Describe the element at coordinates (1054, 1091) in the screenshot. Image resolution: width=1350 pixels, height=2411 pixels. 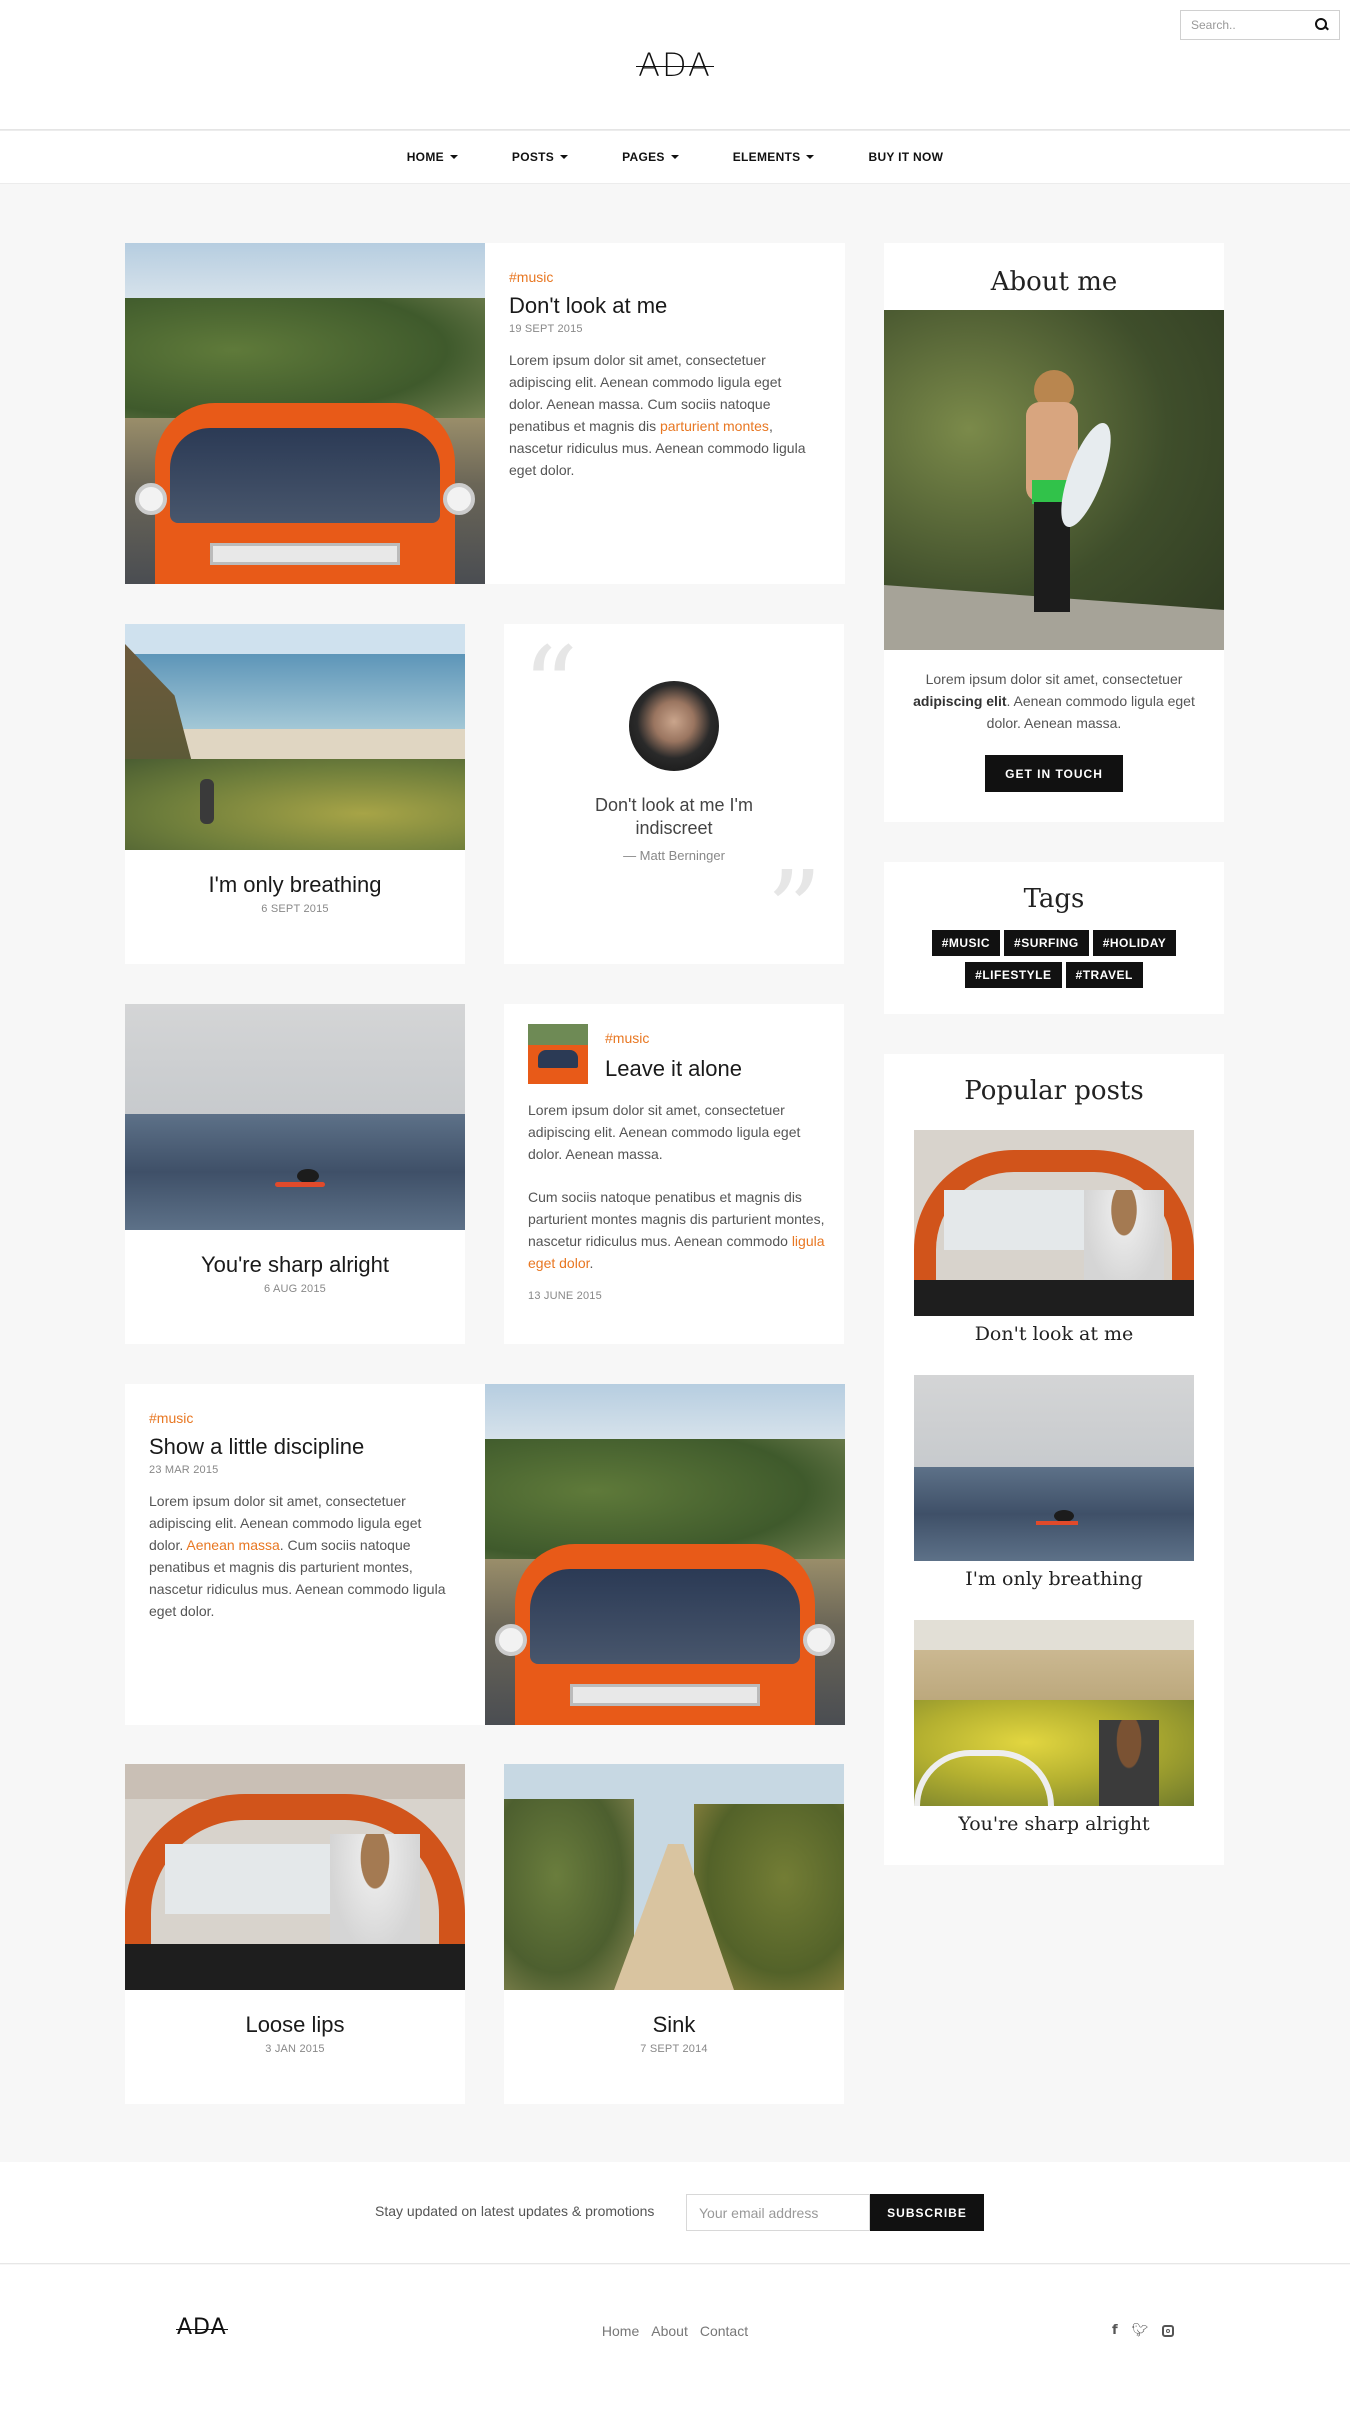
I see `widget-title: Popular posts` at that location.